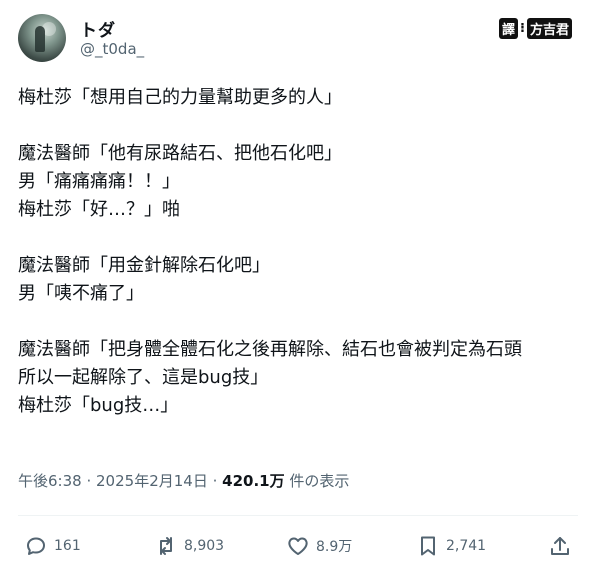  I want to click on reply-count: 161, so click(67, 546).